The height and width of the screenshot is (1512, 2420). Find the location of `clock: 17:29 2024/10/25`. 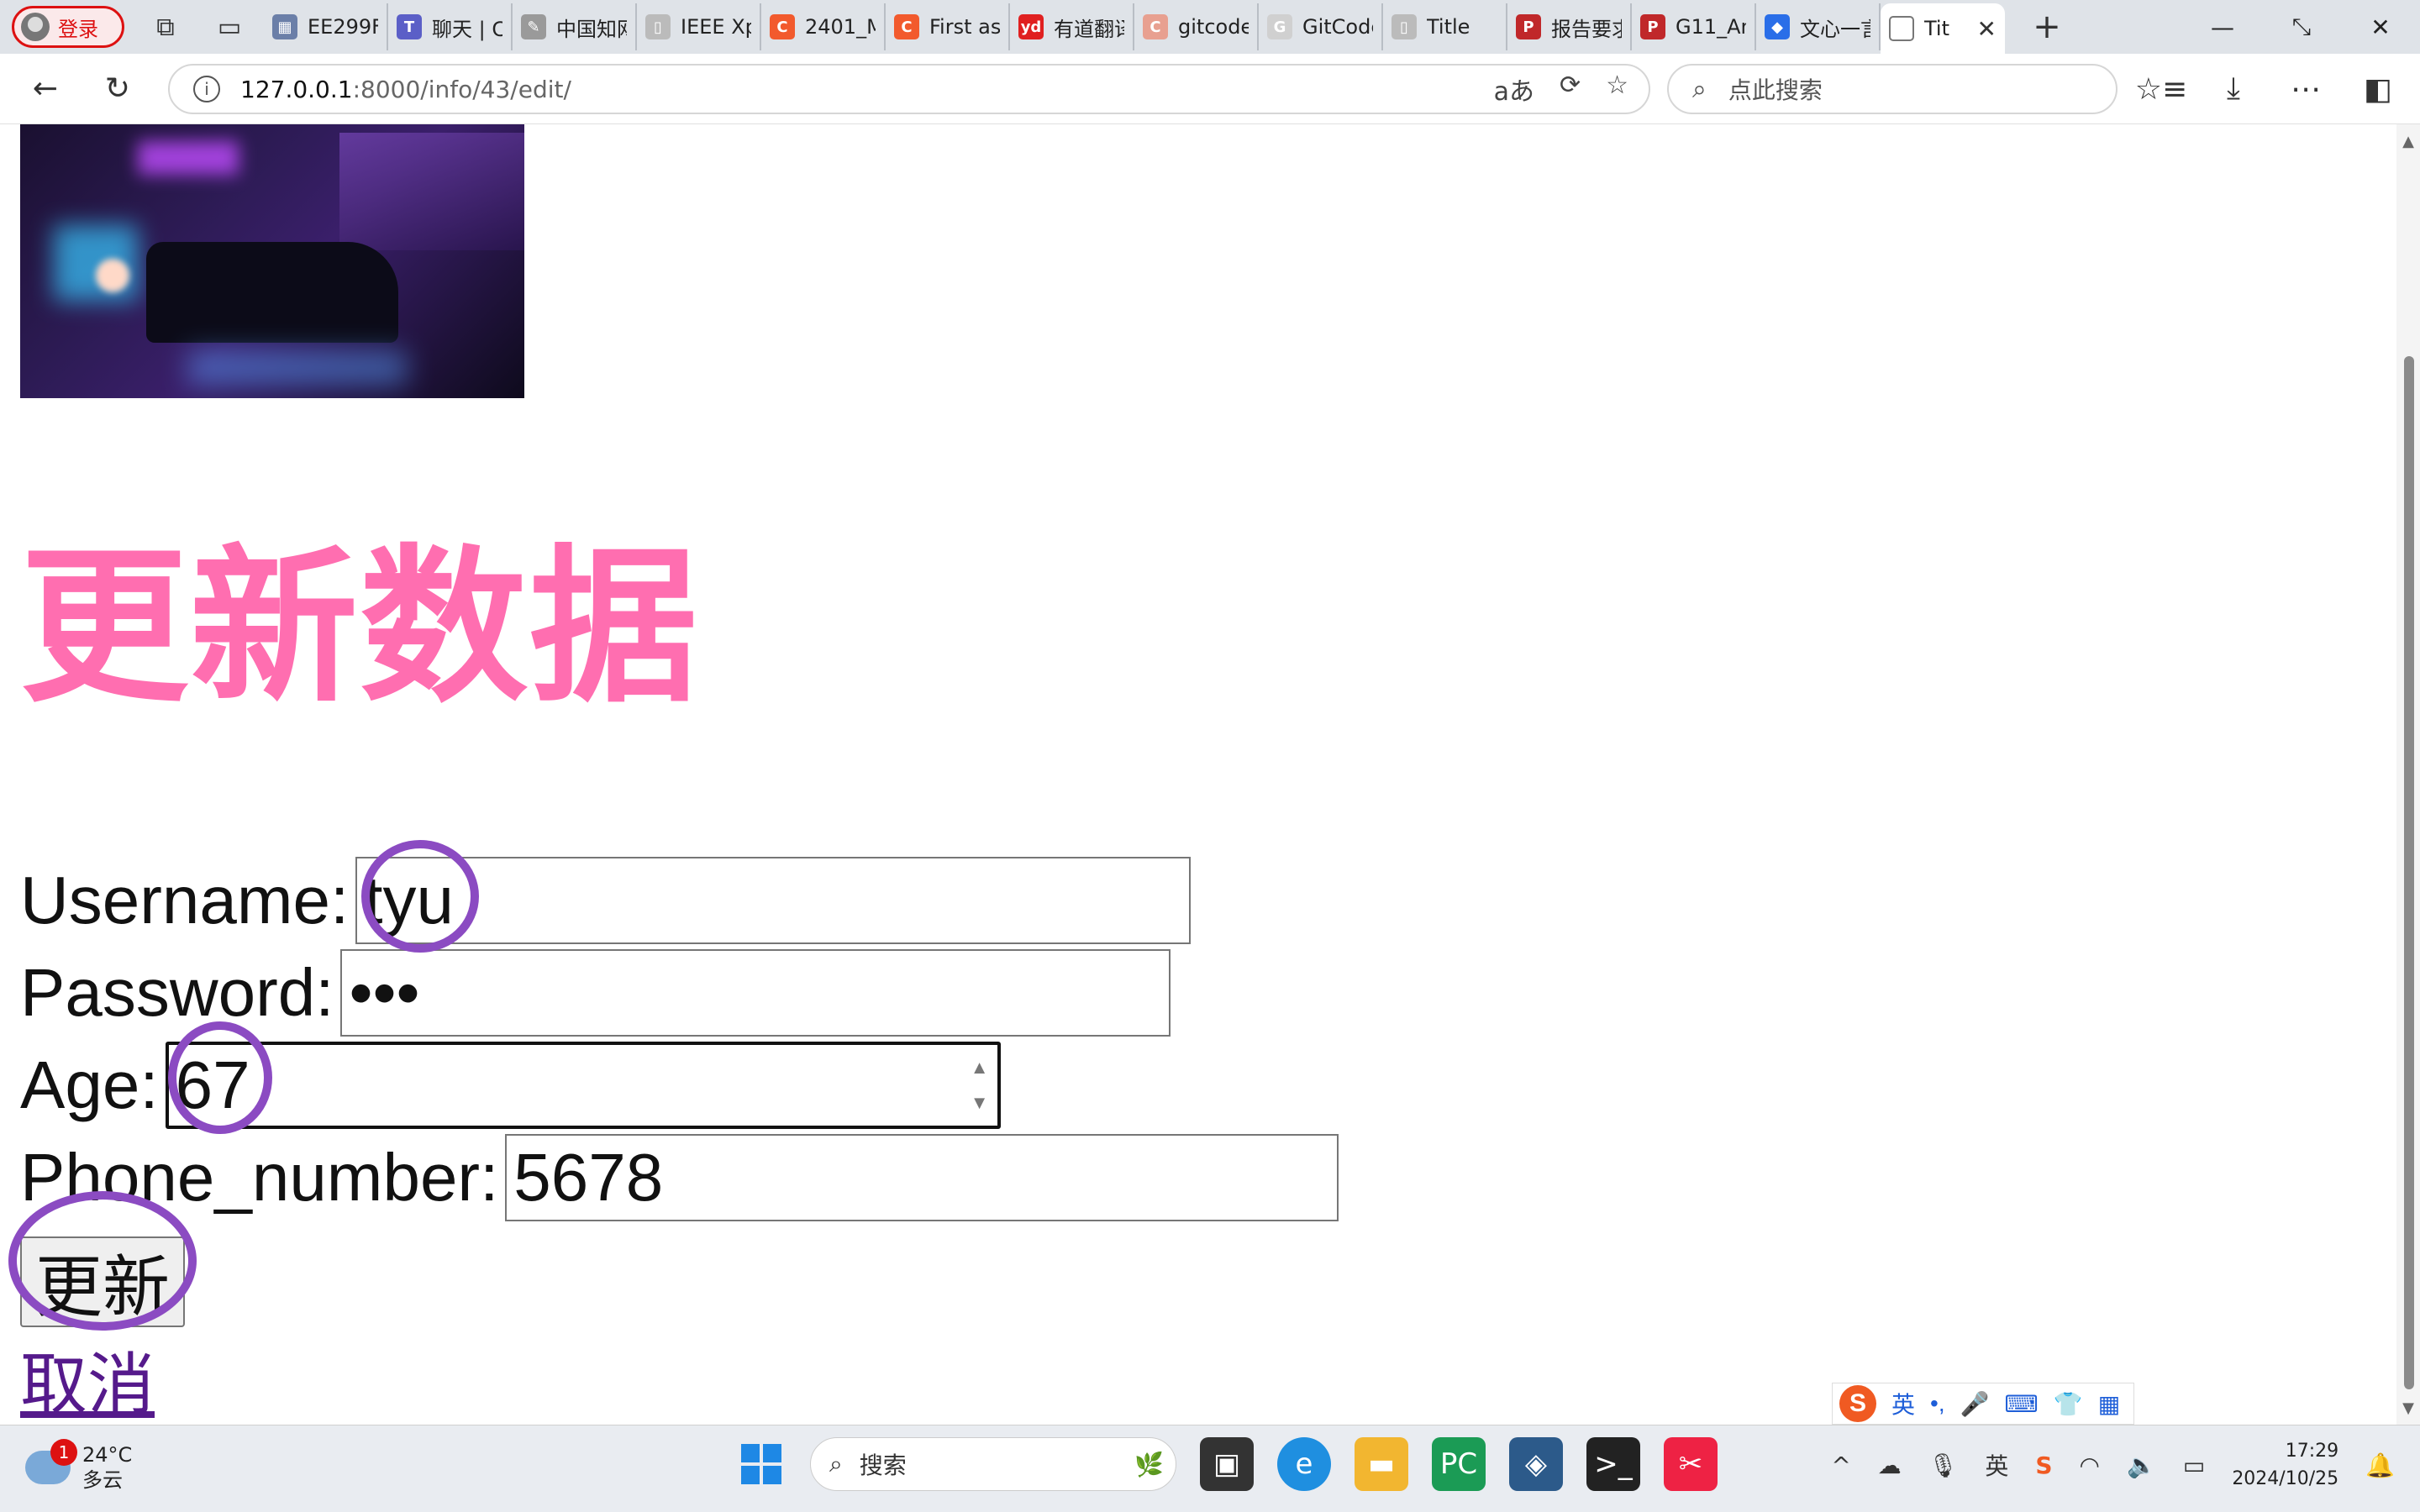

clock: 17:29 2024/10/25 is located at coordinates (2285, 1465).